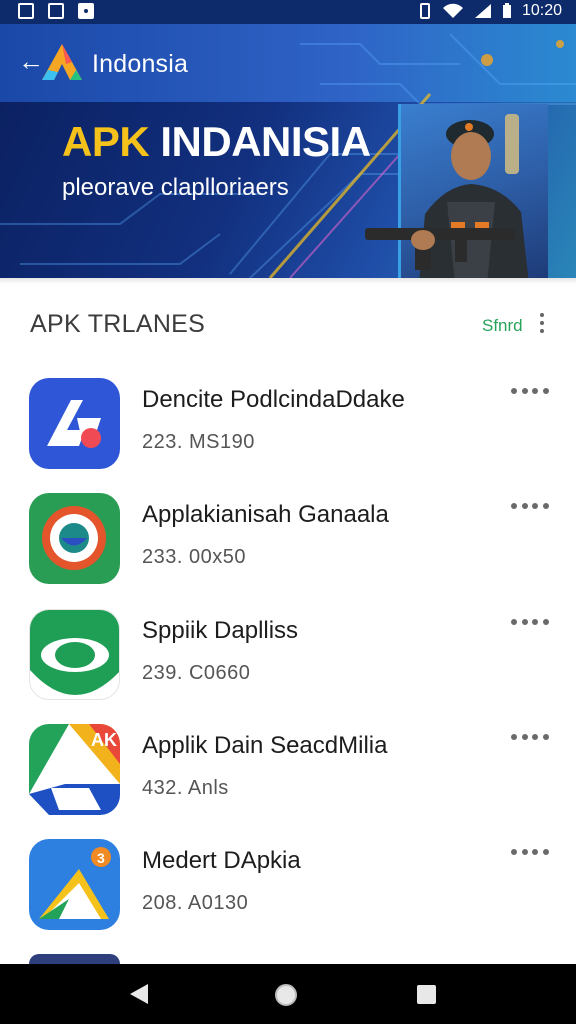  What do you see at coordinates (288, 664) in the screenshot?
I see `list-item: Sppiik Daplliss 239. C0660` at bounding box center [288, 664].